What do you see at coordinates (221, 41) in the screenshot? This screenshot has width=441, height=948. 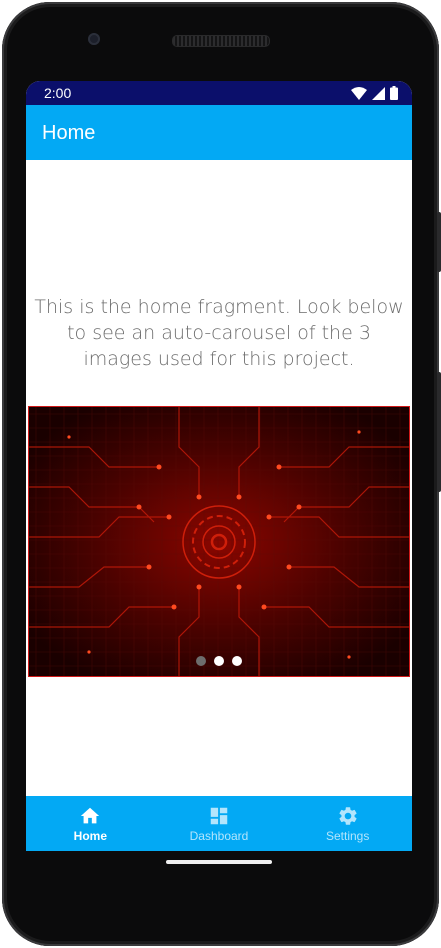 I see `earpiece-speaker` at bounding box center [221, 41].